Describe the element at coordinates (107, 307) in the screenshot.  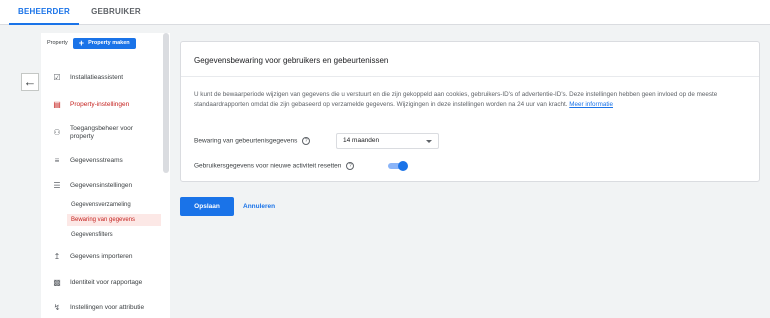
I see `sidebar-item-label: Instellingen voor attributie` at that location.